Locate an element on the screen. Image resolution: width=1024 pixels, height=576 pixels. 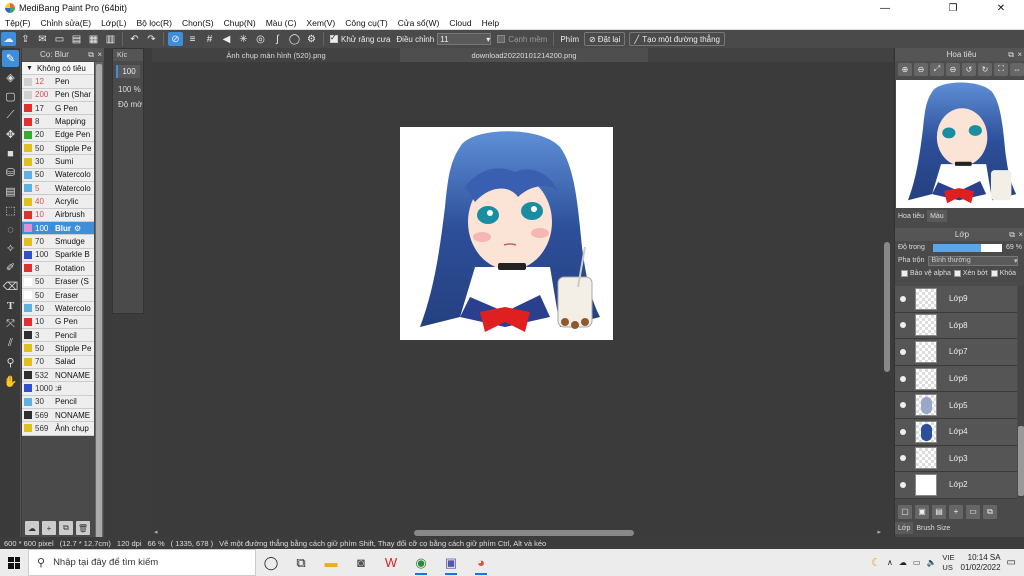
crisscross-snap-icon: # is located at coordinates (209, 39).